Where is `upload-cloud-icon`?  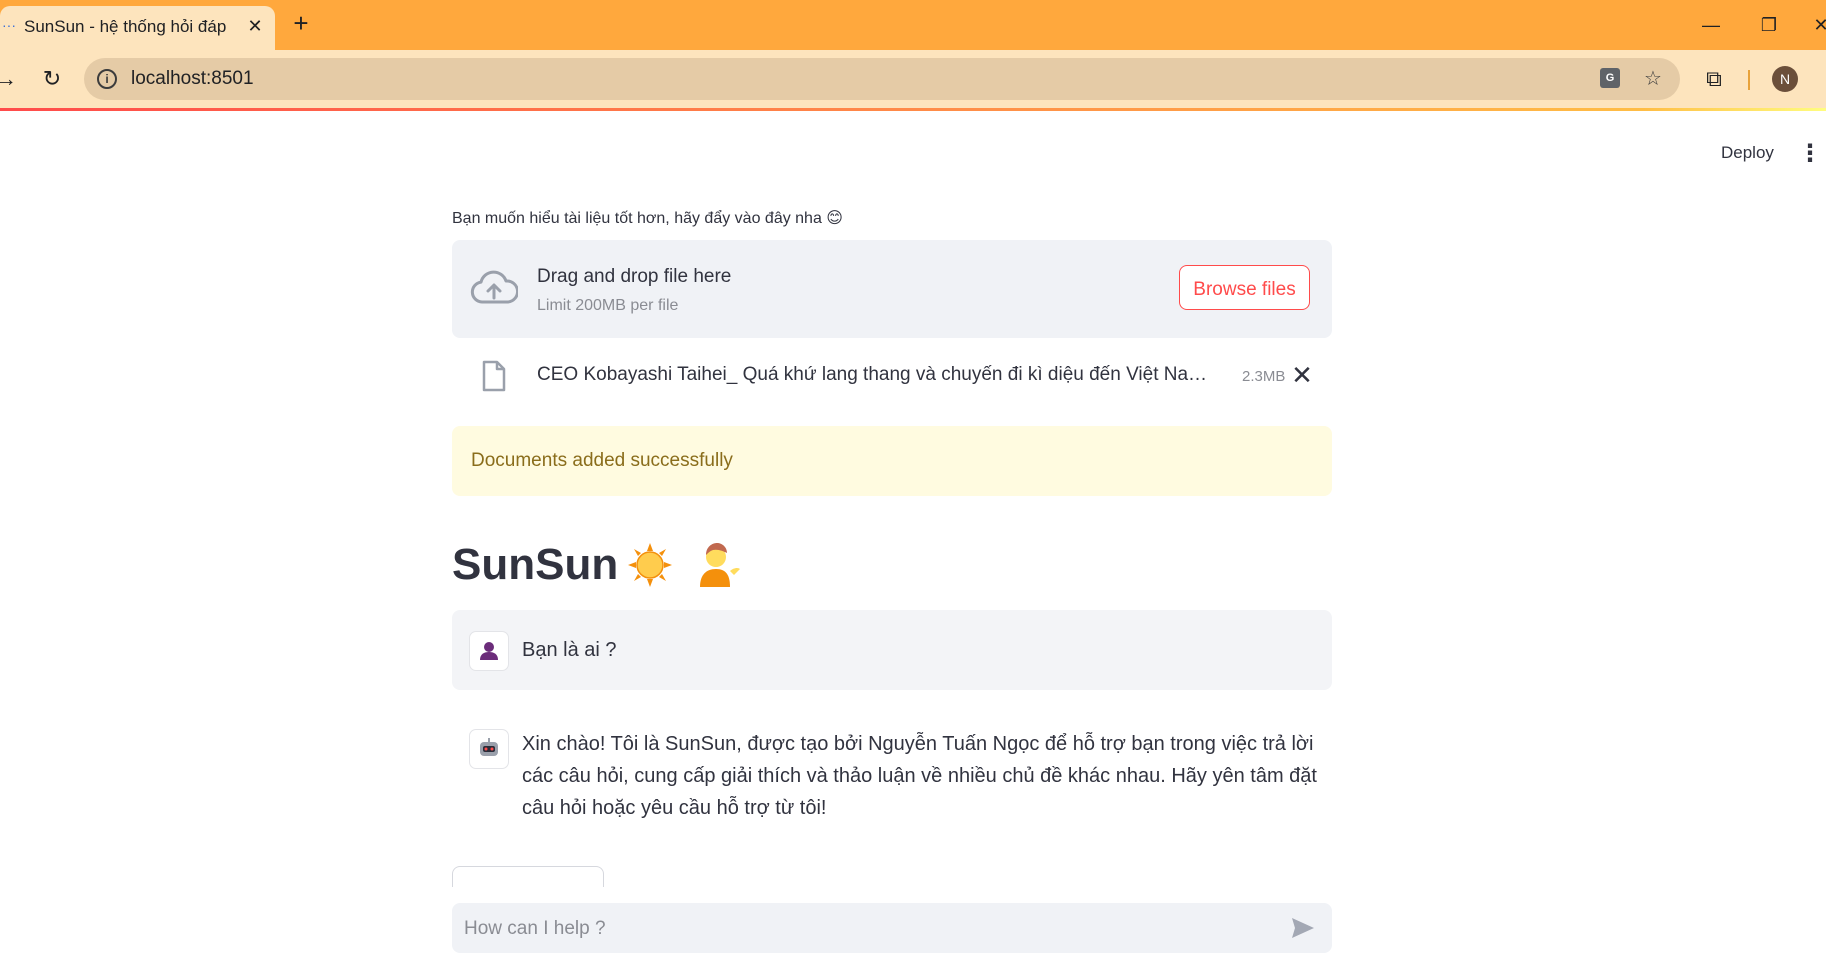 upload-cloud-icon is located at coordinates (494, 287).